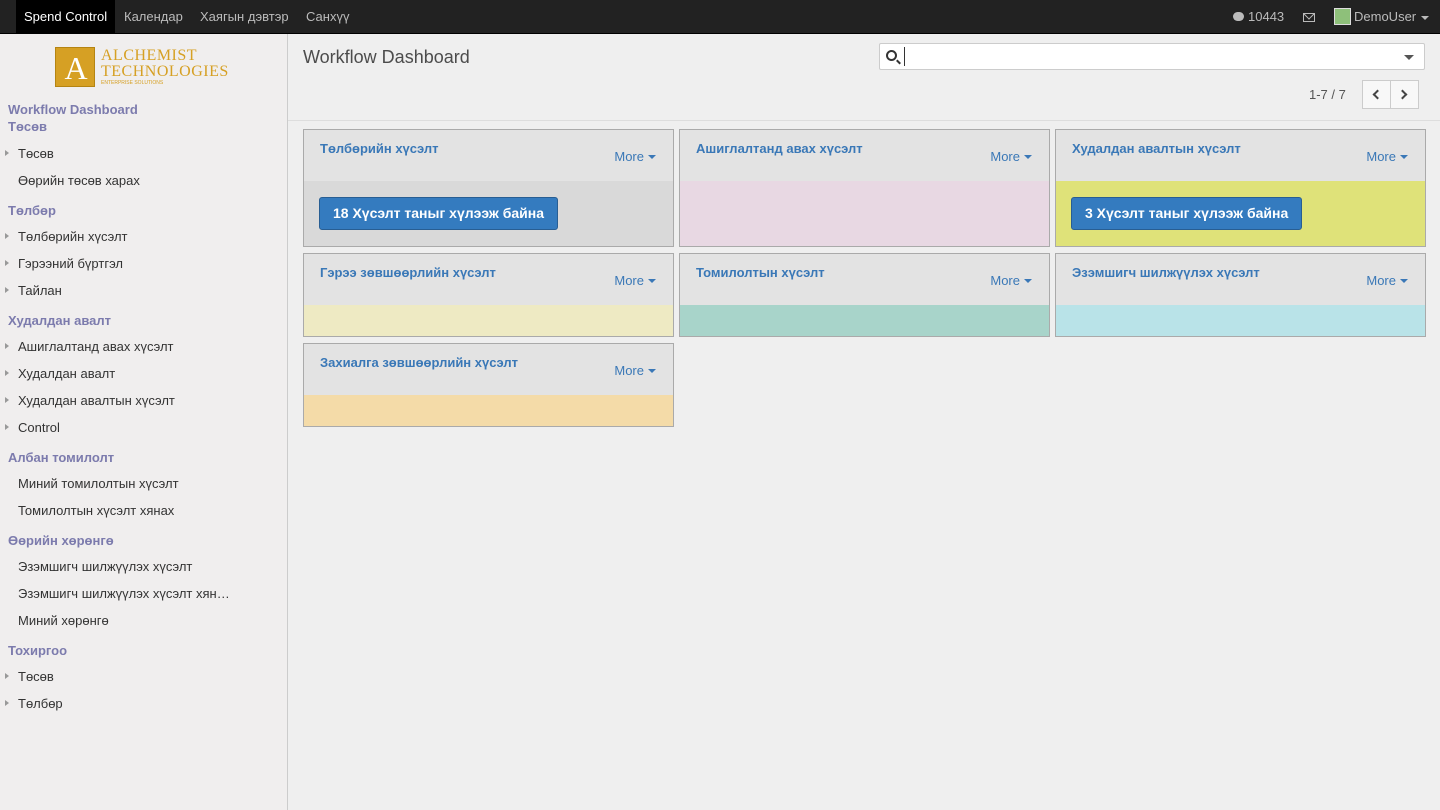 Image resolution: width=1440 pixels, height=810 pixels. I want to click on sidebar-header-budget: Төсөв, so click(28, 126).